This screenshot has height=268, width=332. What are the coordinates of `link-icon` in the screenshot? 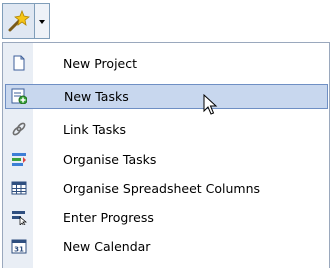 It's located at (19, 129).